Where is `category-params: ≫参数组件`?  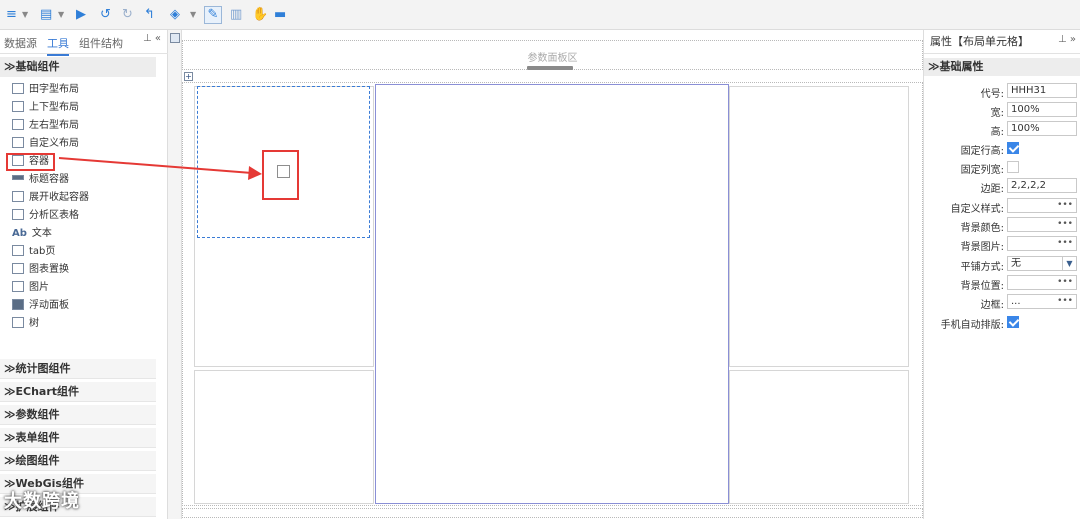 category-params: ≫参数组件 is located at coordinates (78, 415).